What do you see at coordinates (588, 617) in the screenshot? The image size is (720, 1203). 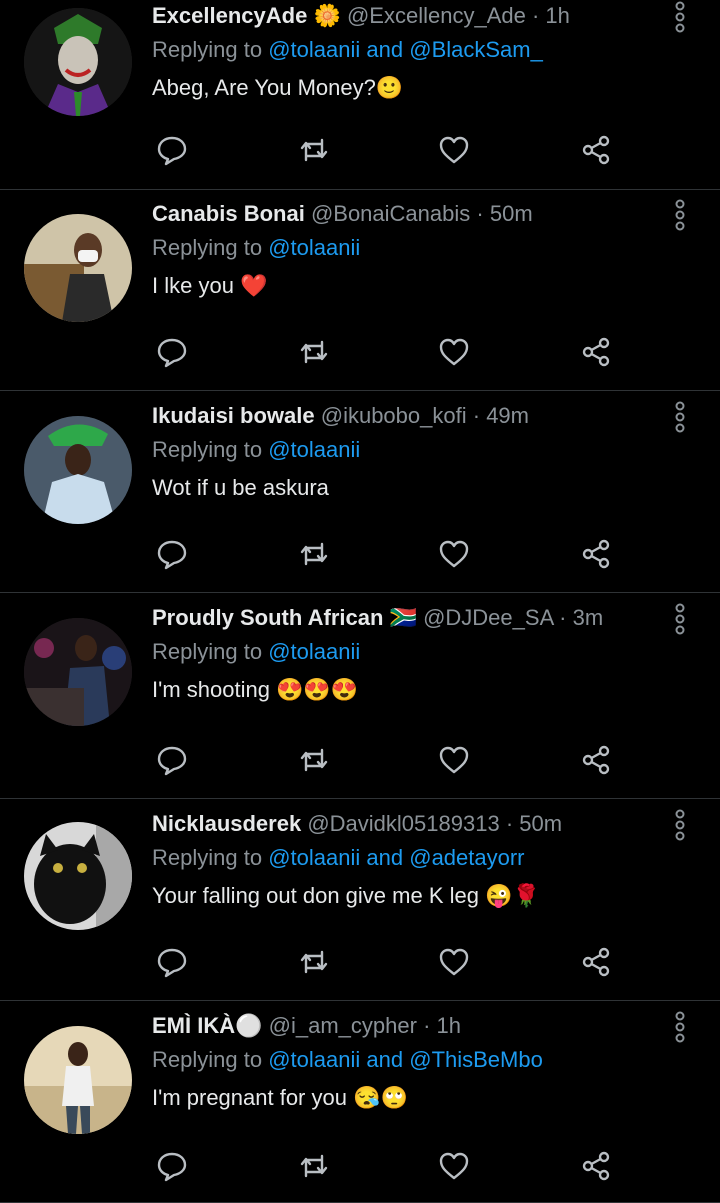 I see `timestamp: 3m` at bounding box center [588, 617].